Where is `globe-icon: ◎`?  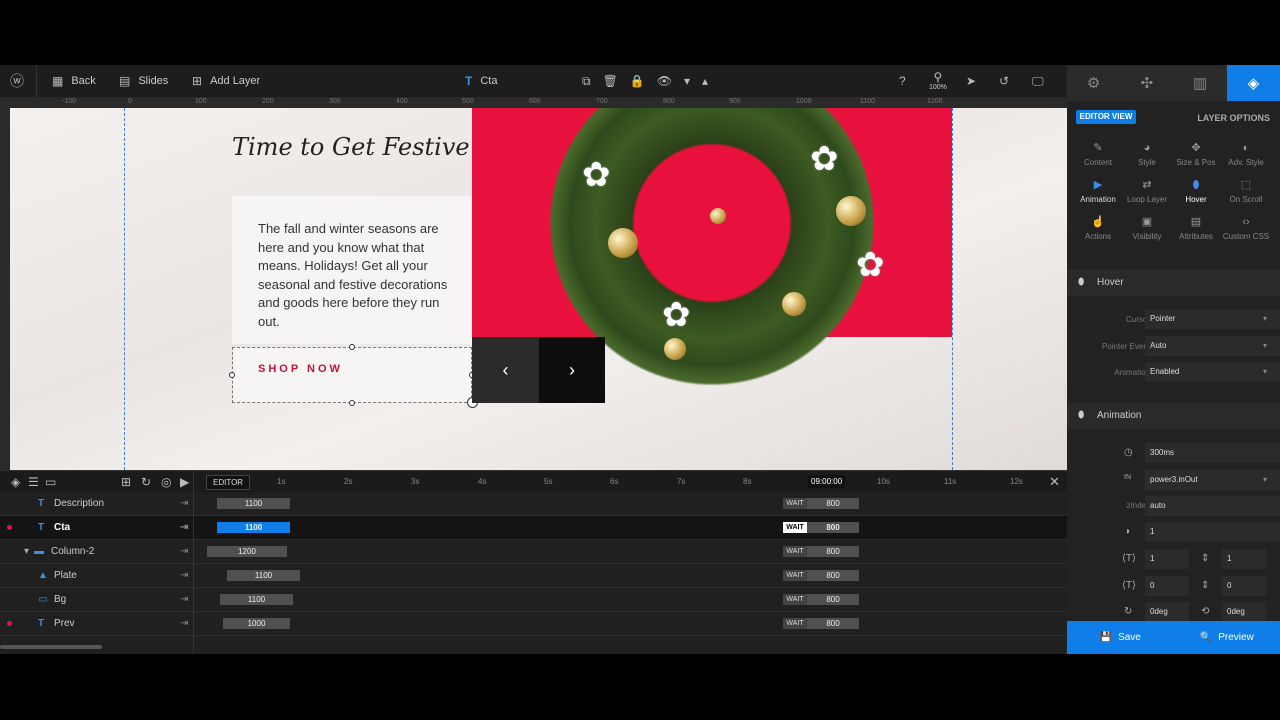 globe-icon: ◎ is located at coordinates (166, 482).